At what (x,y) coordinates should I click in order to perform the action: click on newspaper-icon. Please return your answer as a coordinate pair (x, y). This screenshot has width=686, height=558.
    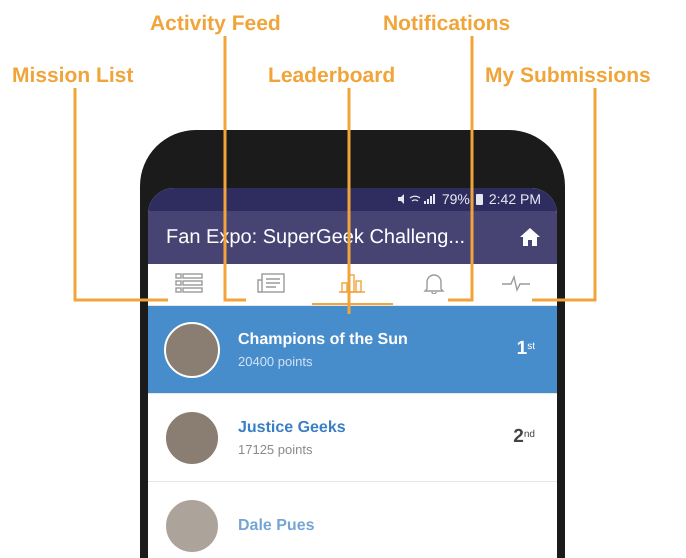
    Looking at the image, I should click on (271, 283).